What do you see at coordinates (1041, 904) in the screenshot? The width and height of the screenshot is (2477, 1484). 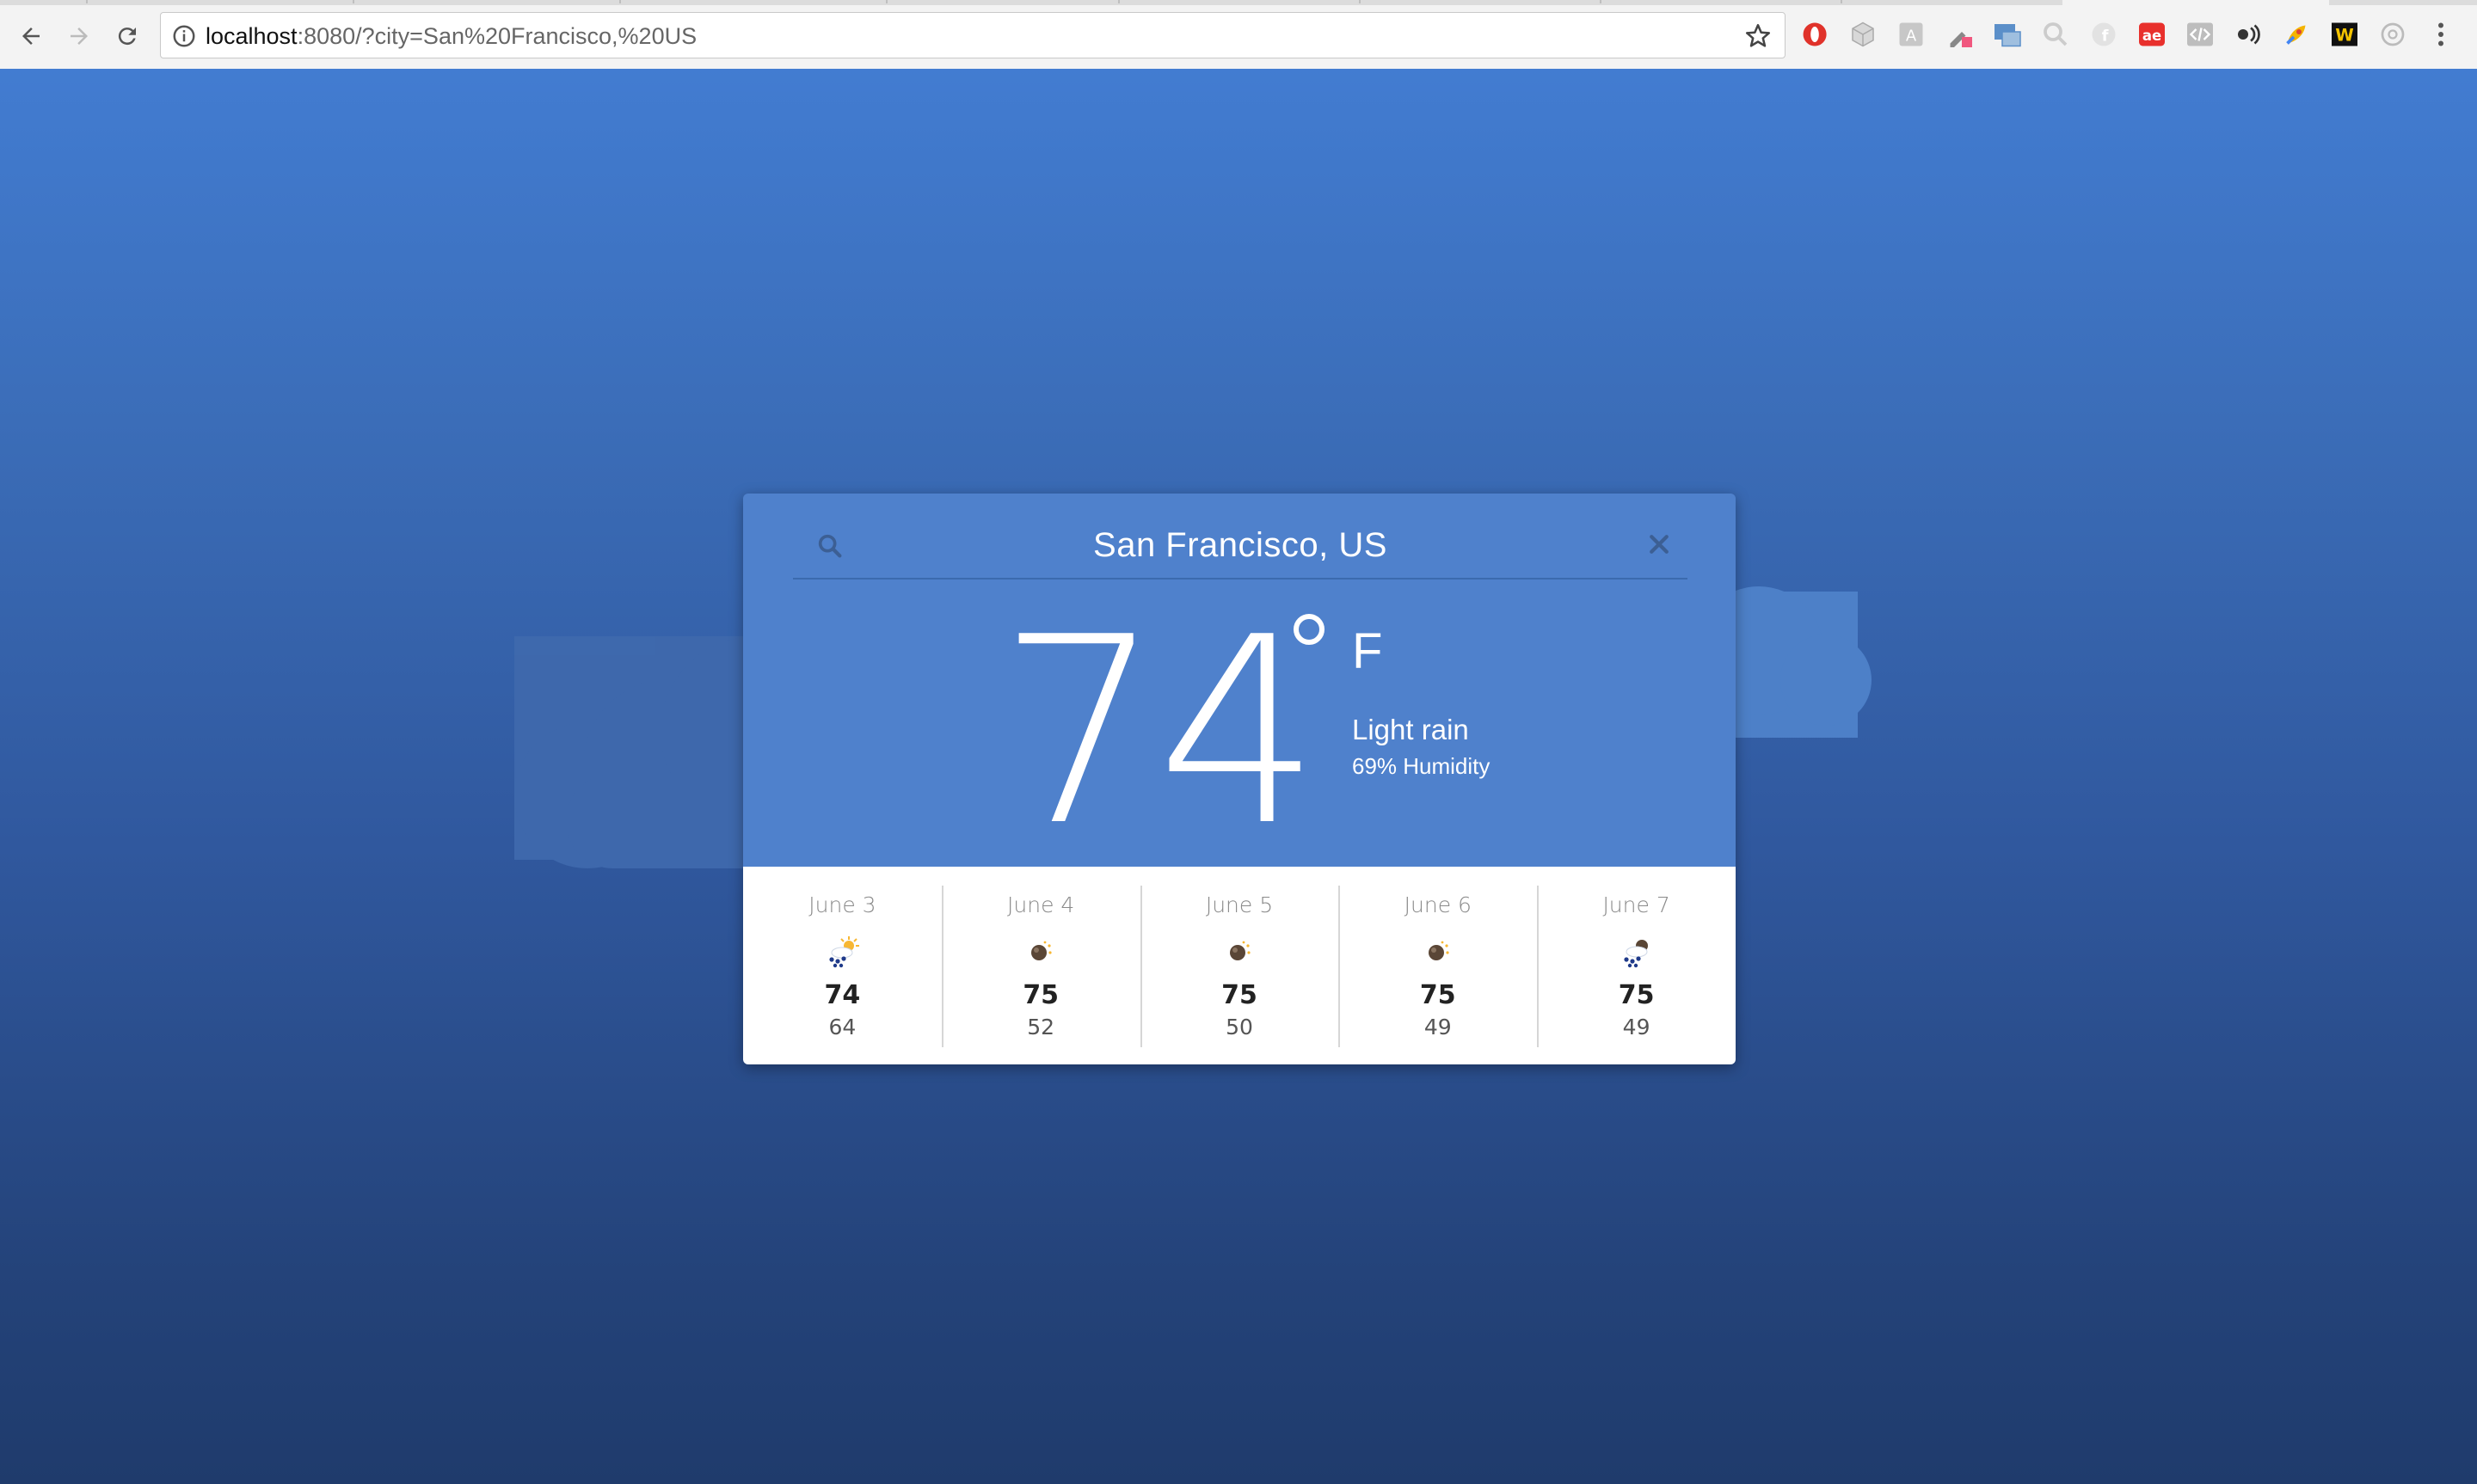 I see `forecast-date: June 4` at bounding box center [1041, 904].